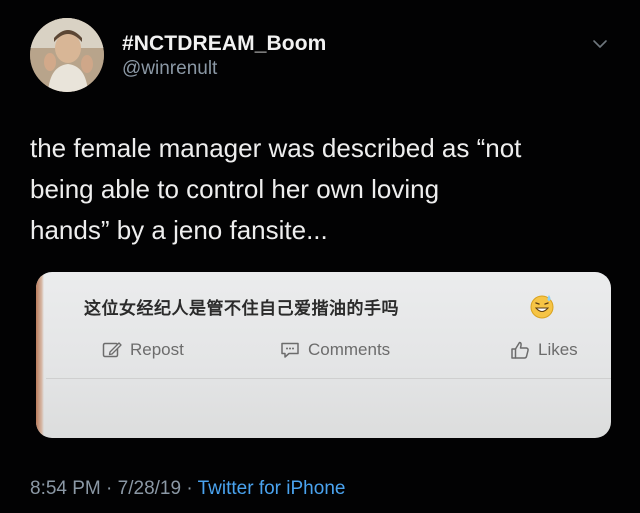  Describe the element at coordinates (349, 349) in the screenshot. I see `comments-label: Comments` at that location.